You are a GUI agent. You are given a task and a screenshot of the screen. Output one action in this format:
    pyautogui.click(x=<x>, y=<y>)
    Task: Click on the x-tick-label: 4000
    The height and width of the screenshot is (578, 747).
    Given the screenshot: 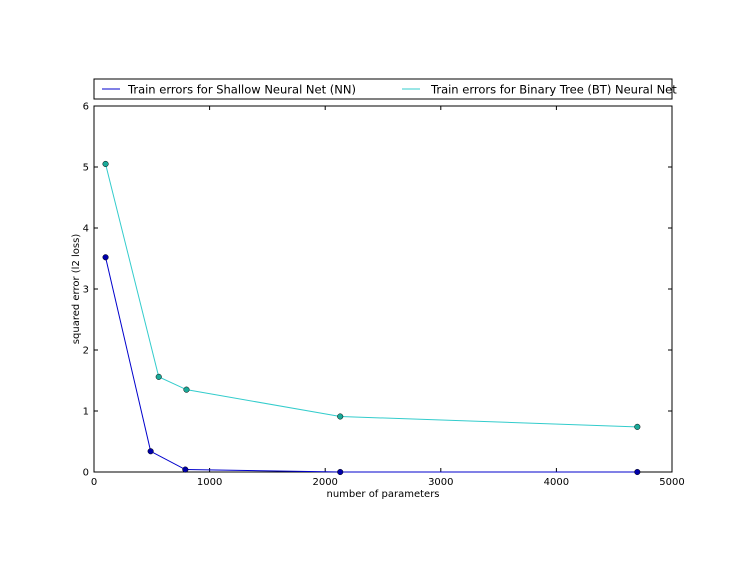 What is the action you would take?
    pyautogui.click(x=556, y=482)
    